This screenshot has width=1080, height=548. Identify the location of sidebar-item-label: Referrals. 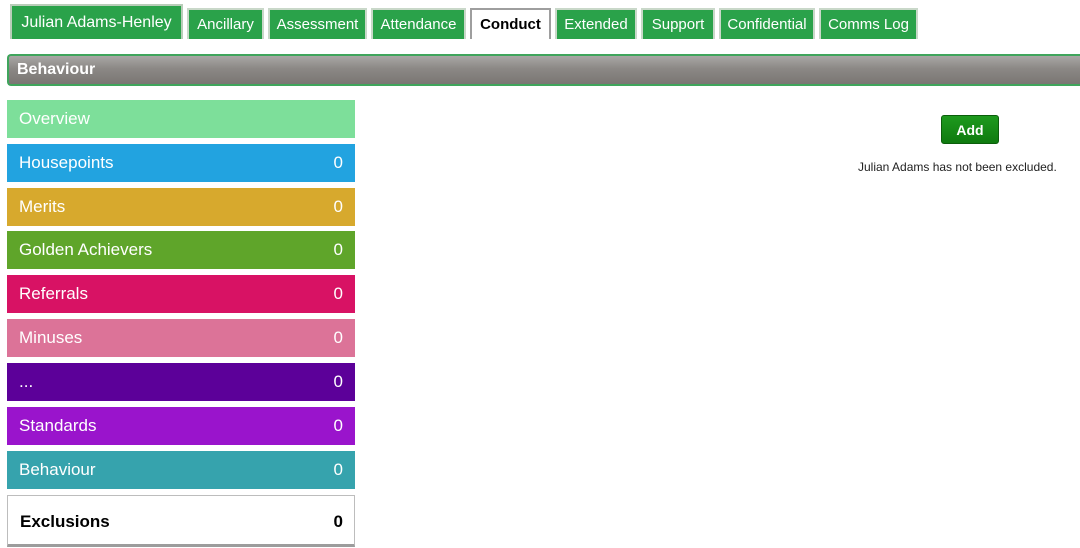
(53, 293).